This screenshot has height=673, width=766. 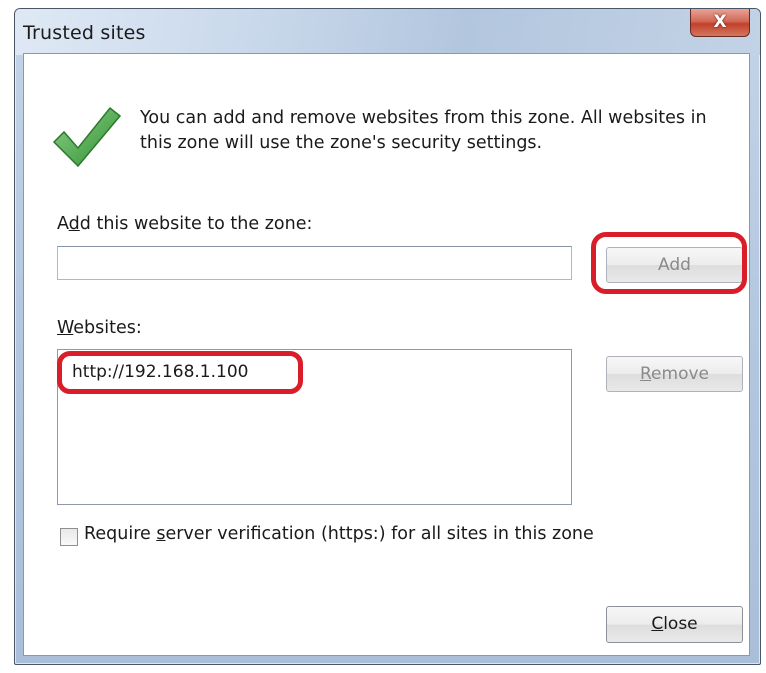 What do you see at coordinates (196, 224) in the screenshot?
I see `add-label-part: d this website to the zone:` at bounding box center [196, 224].